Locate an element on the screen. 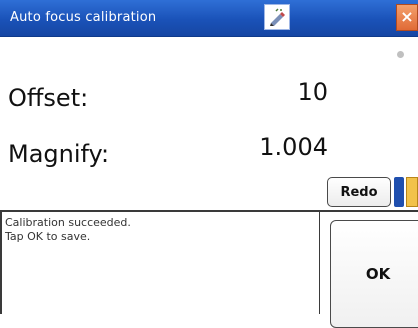  ok-button: OK is located at coordinates (374, 274).